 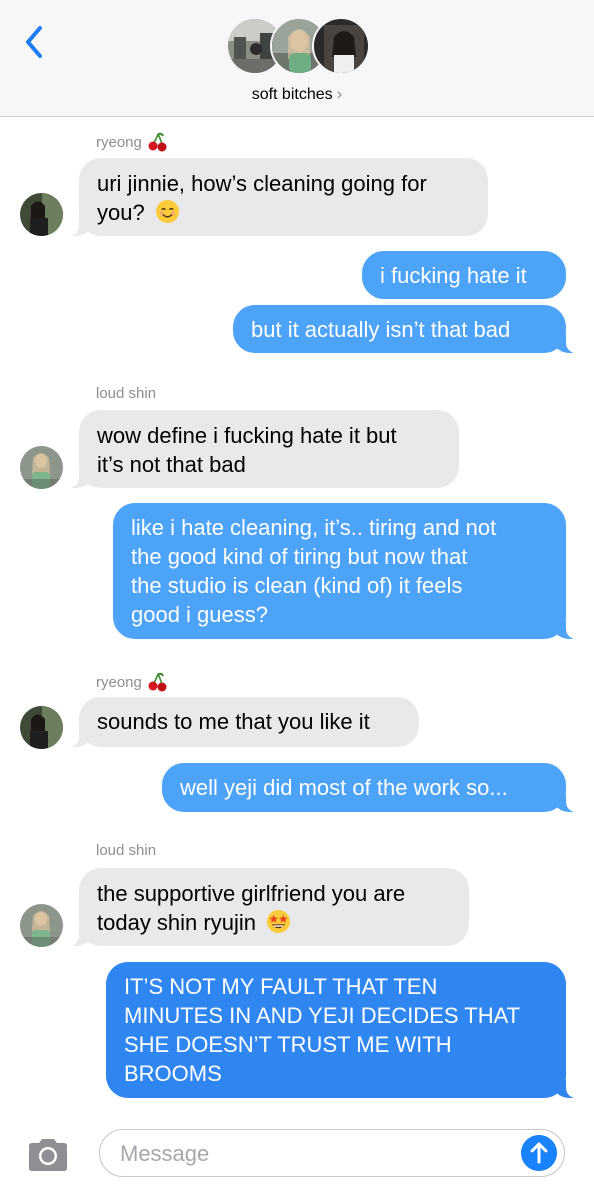 What do you see at coordinates (233, 721) in the screenshot?
I see `message-line: sounds to me that you like it` at bounding box center [233, 721].